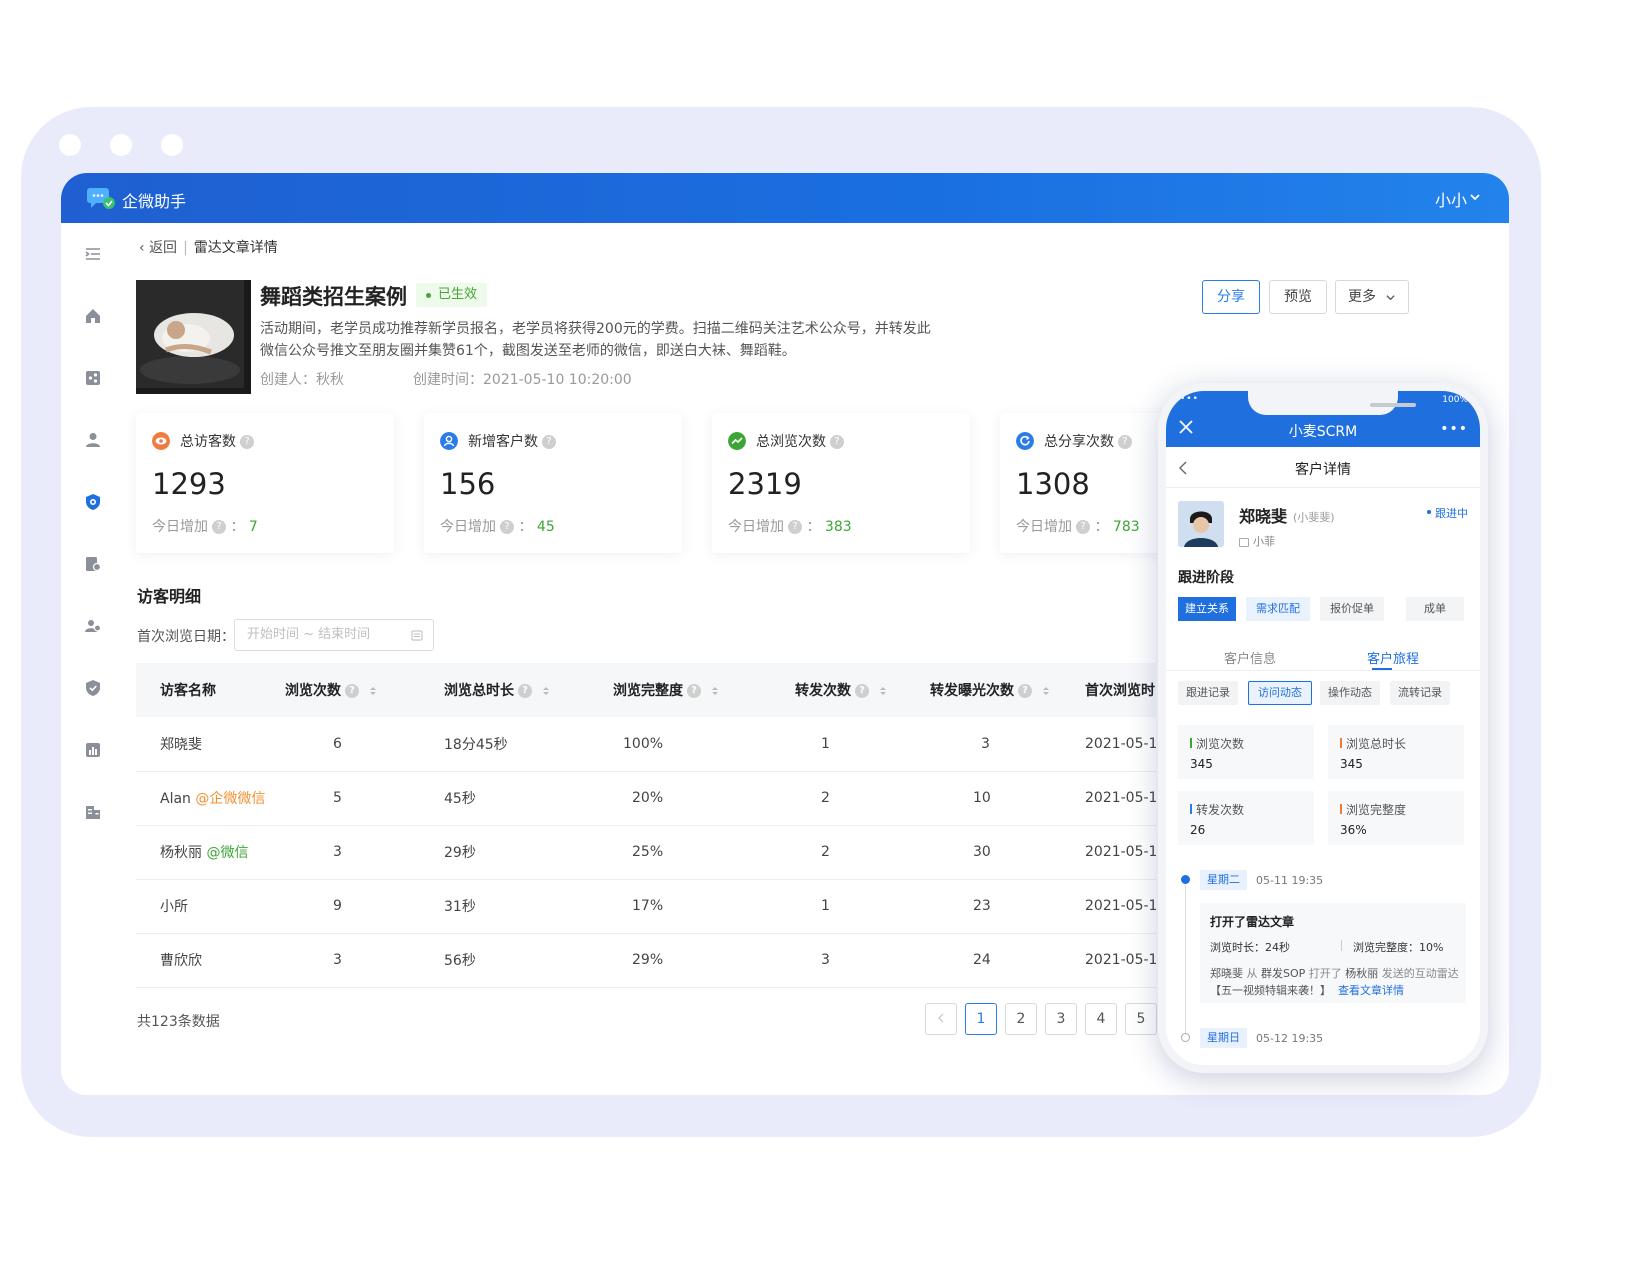 This screenshot has width=1650, height=1270. What do you see at coordinates (983, 906) in the screenshot?
I see `cell-exposure: 23` at bounding box center [983, 906].